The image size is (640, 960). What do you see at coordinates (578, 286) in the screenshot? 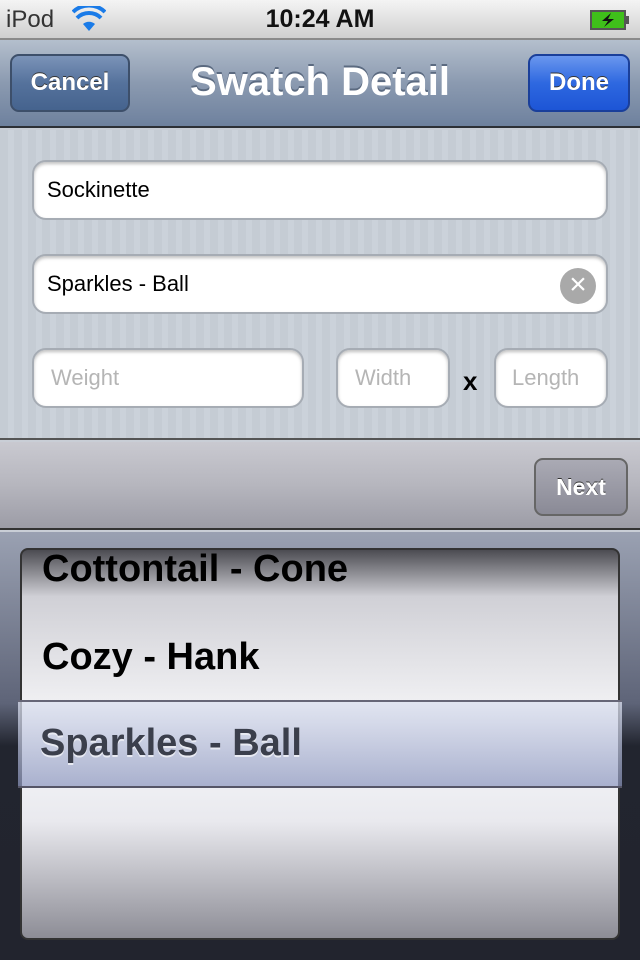
I see `clear-icon: ×` at bounding box center [578, 286].